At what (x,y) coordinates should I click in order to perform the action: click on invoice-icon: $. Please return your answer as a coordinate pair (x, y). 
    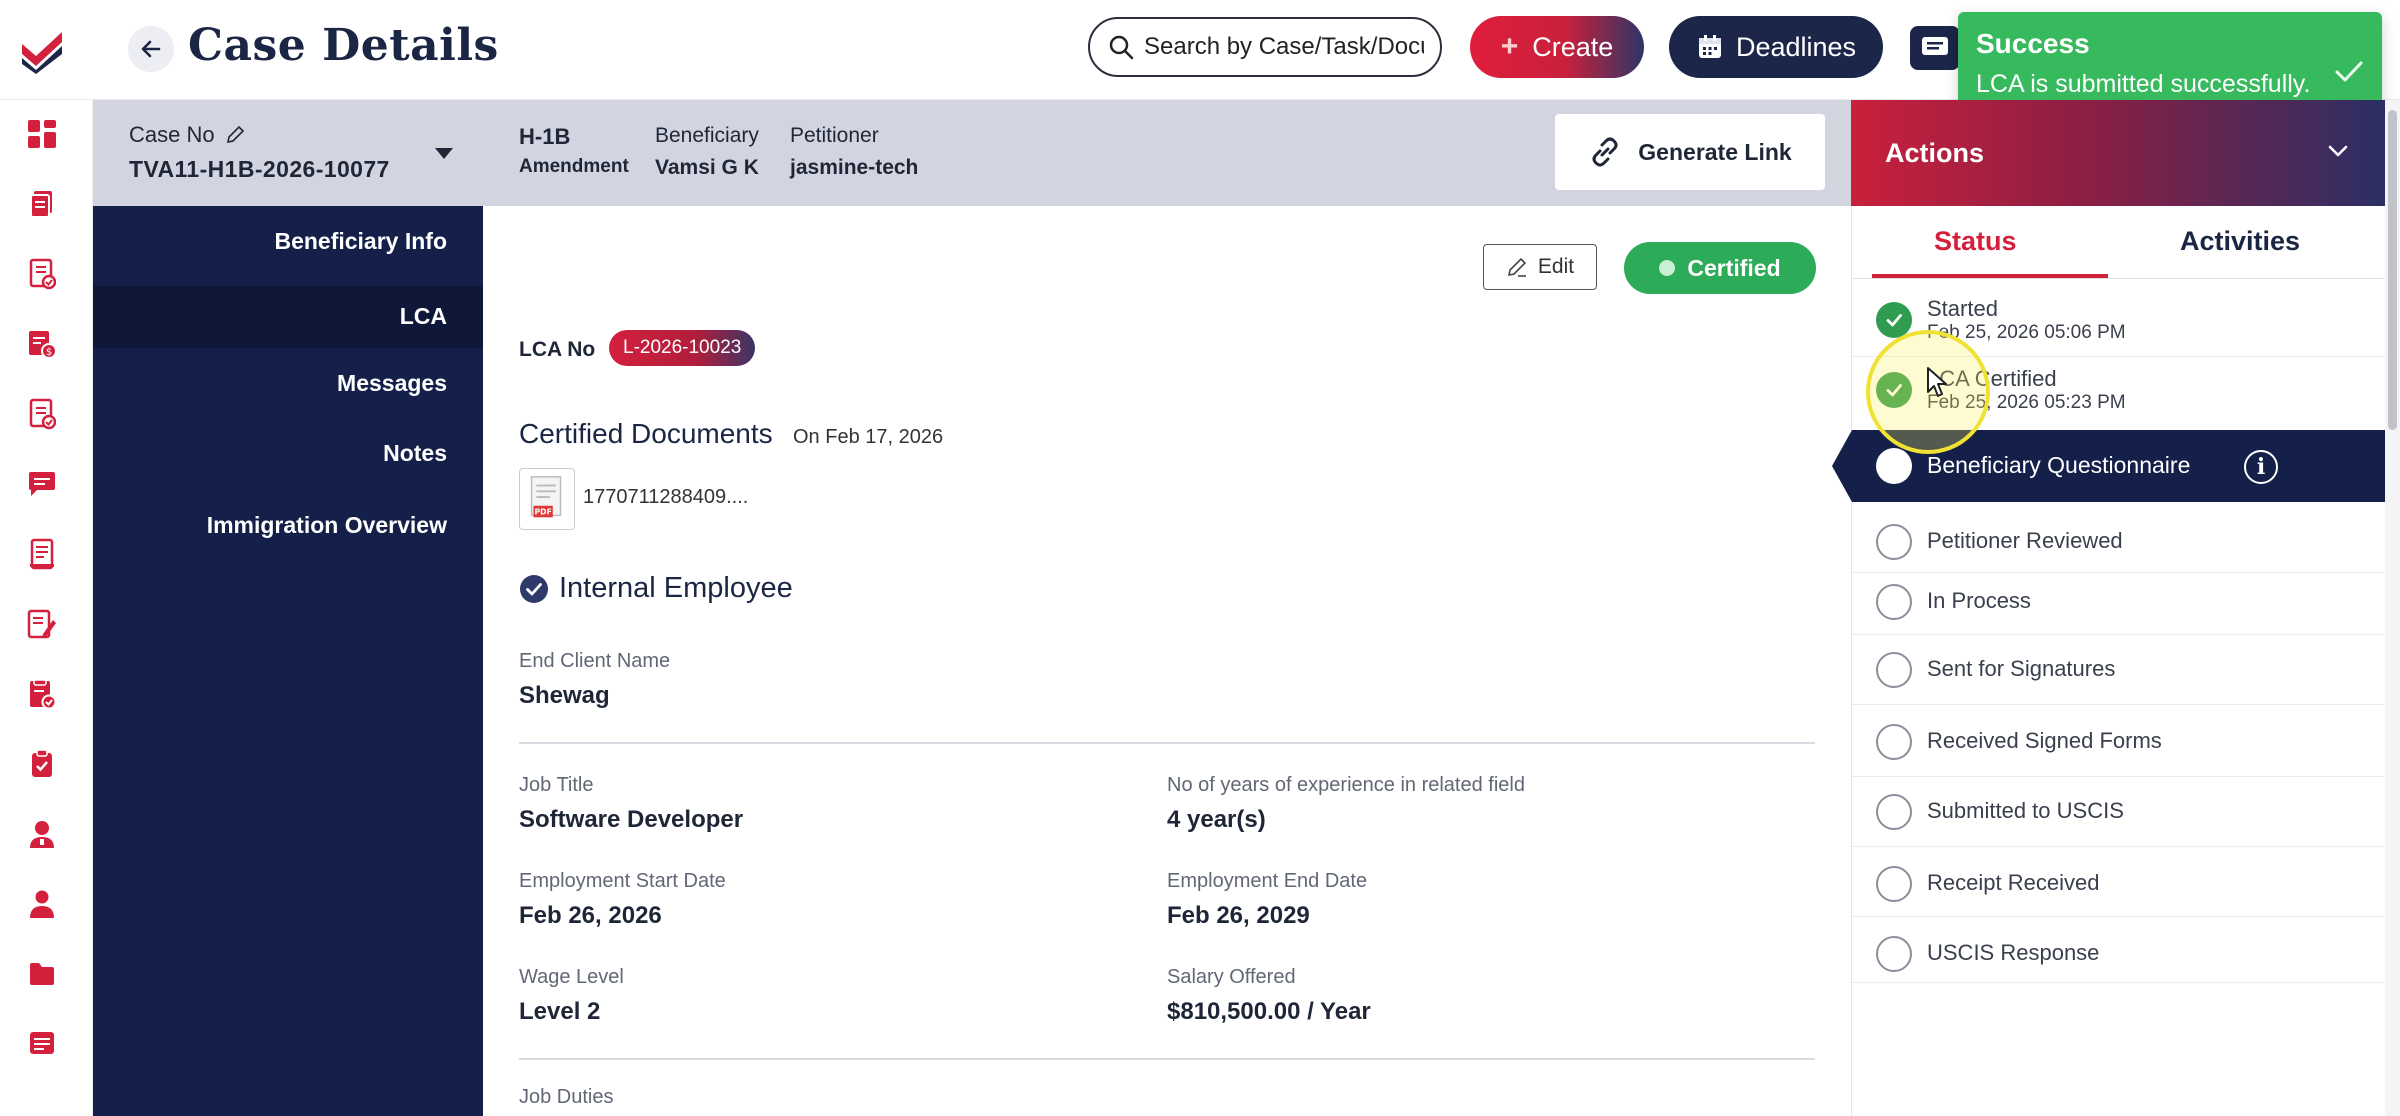
    Looking at the image, I should click on (42, 344).